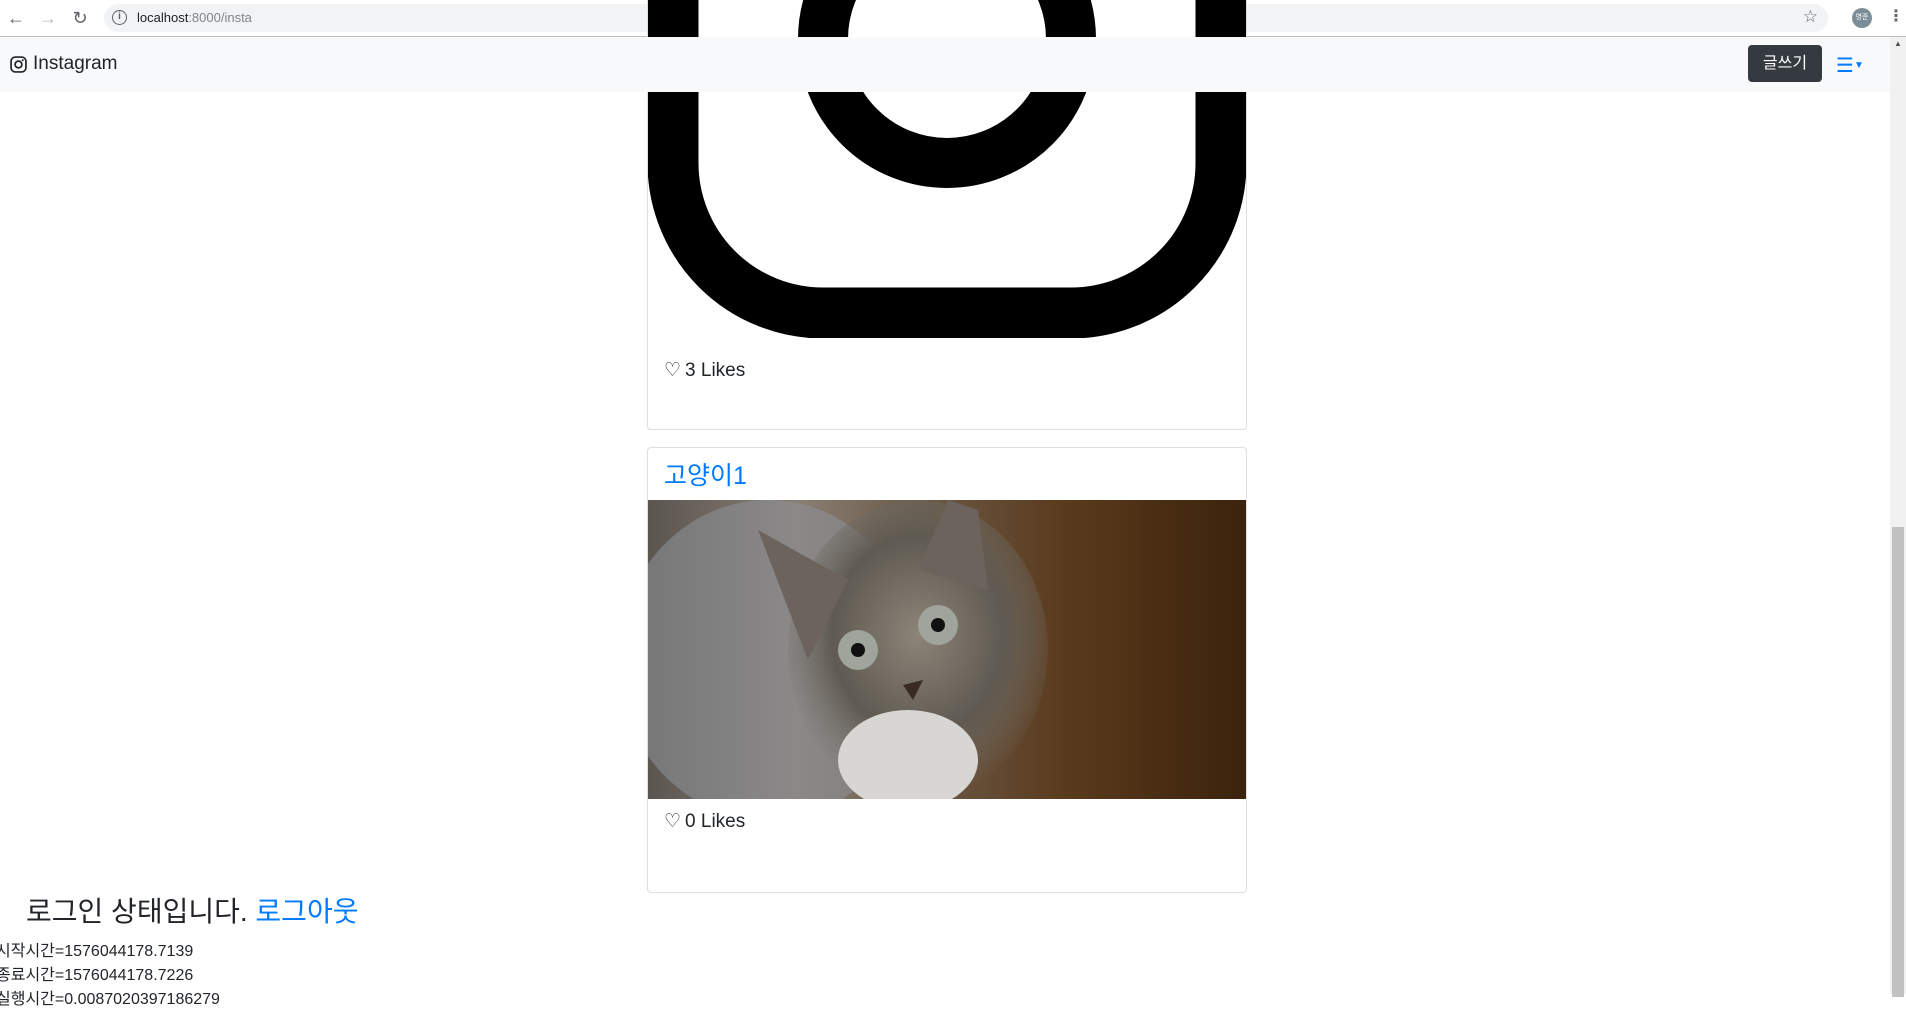 The height and width of the screenshot is (1009, 1906). Describe the element at coordinates (1898, 762) in the screenshot. I see `scrollbar-thumb` at that location.